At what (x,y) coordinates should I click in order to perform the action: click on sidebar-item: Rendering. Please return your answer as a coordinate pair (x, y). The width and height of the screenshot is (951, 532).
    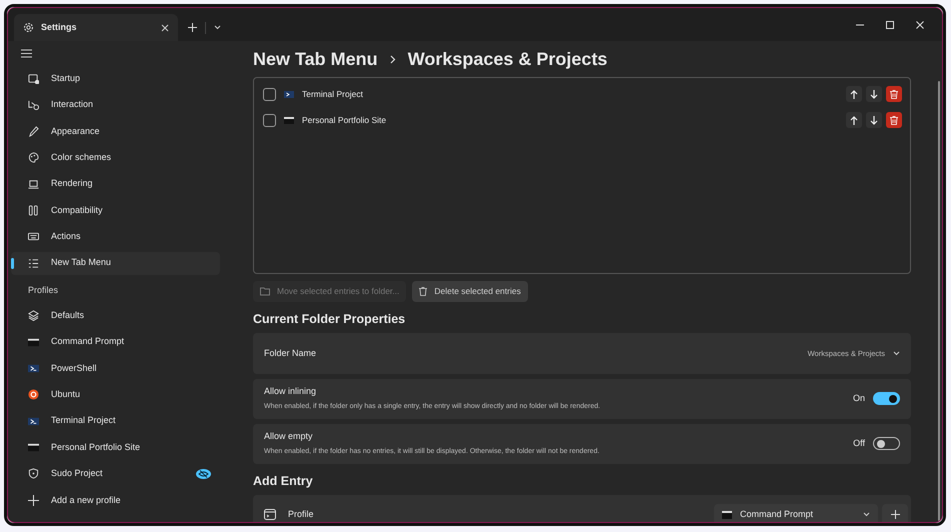
    Looking at the image, I should click on (115, 184).